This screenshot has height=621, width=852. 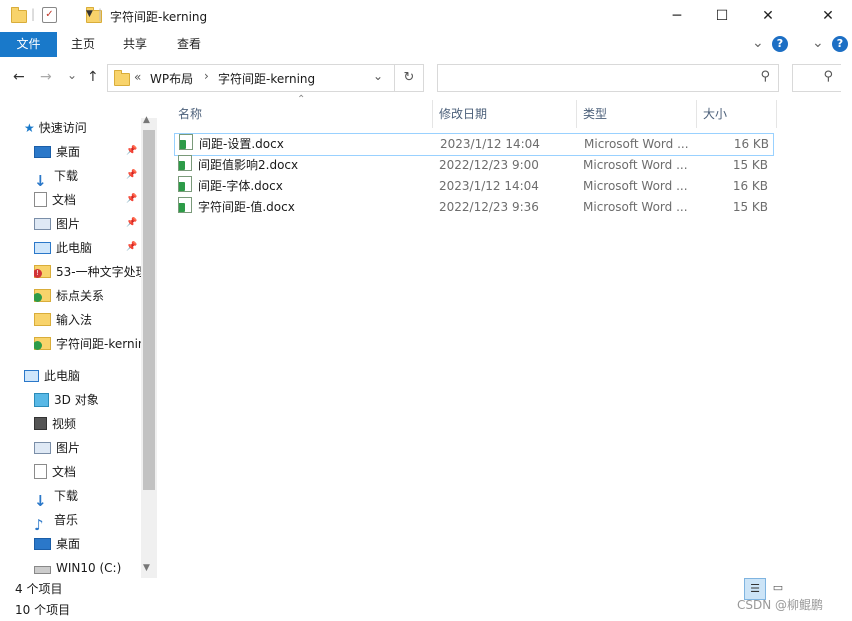 What do you see at coordinates (378, 76) in the screenshot?
I see `chevron-down-icon: ⌄` at bounding box center [378, 76].